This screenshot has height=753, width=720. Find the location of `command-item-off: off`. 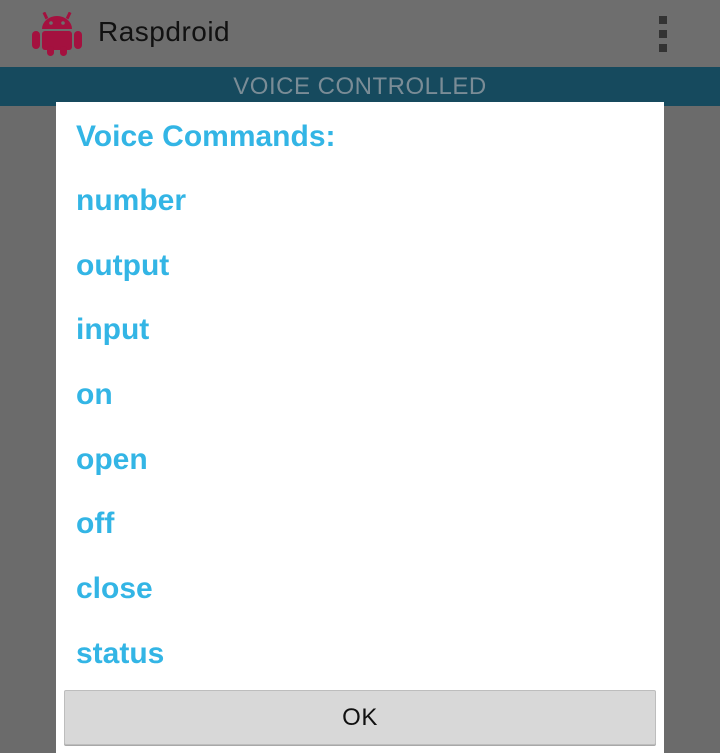

command-item-off: off is located at coordinates (95, 524).